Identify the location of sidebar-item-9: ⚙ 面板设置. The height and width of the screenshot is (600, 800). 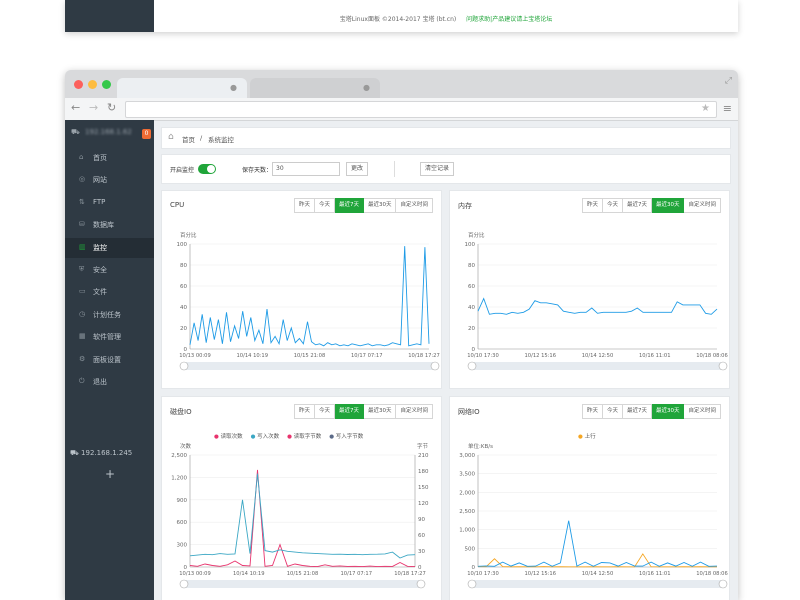
(109, 360).